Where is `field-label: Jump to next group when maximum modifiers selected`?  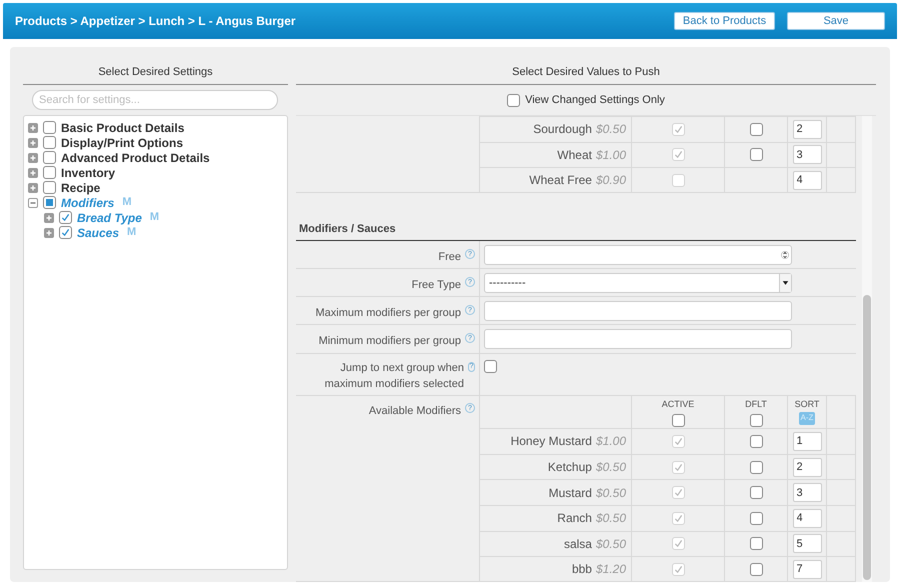 field-label: Jump to next group when maximum modifiers selected is located at coordinates (394, 376).